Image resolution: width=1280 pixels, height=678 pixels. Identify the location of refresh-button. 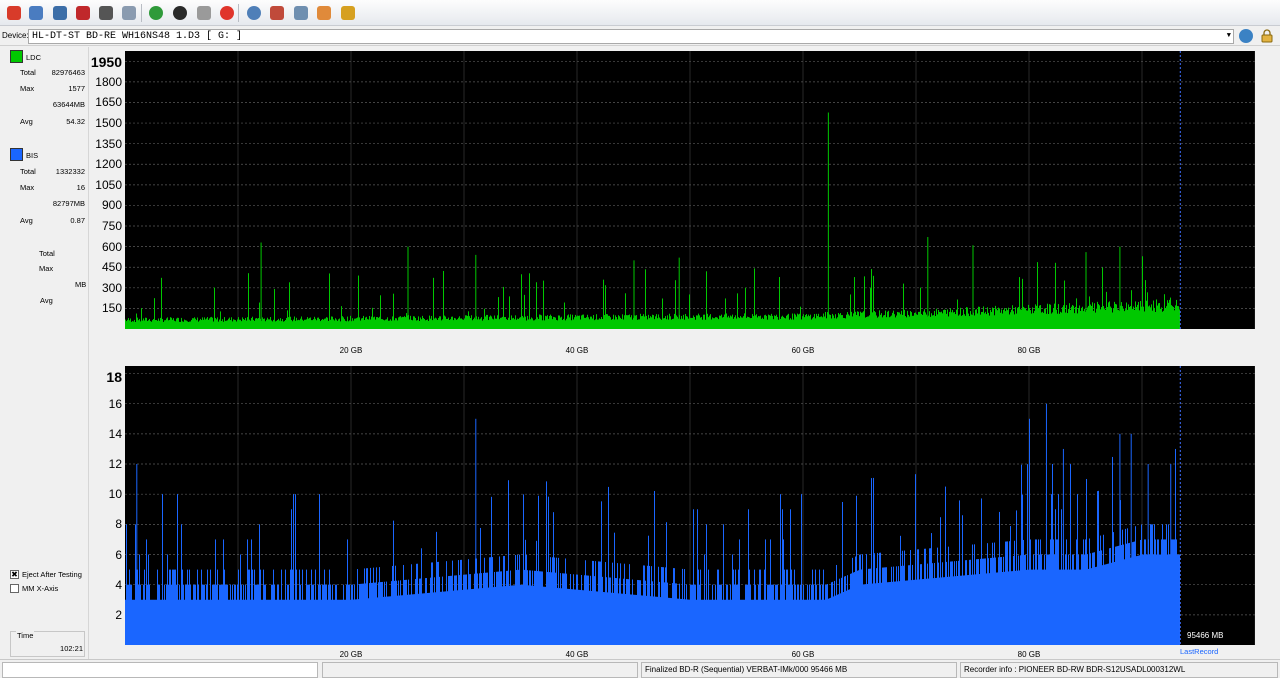
(156, 13).